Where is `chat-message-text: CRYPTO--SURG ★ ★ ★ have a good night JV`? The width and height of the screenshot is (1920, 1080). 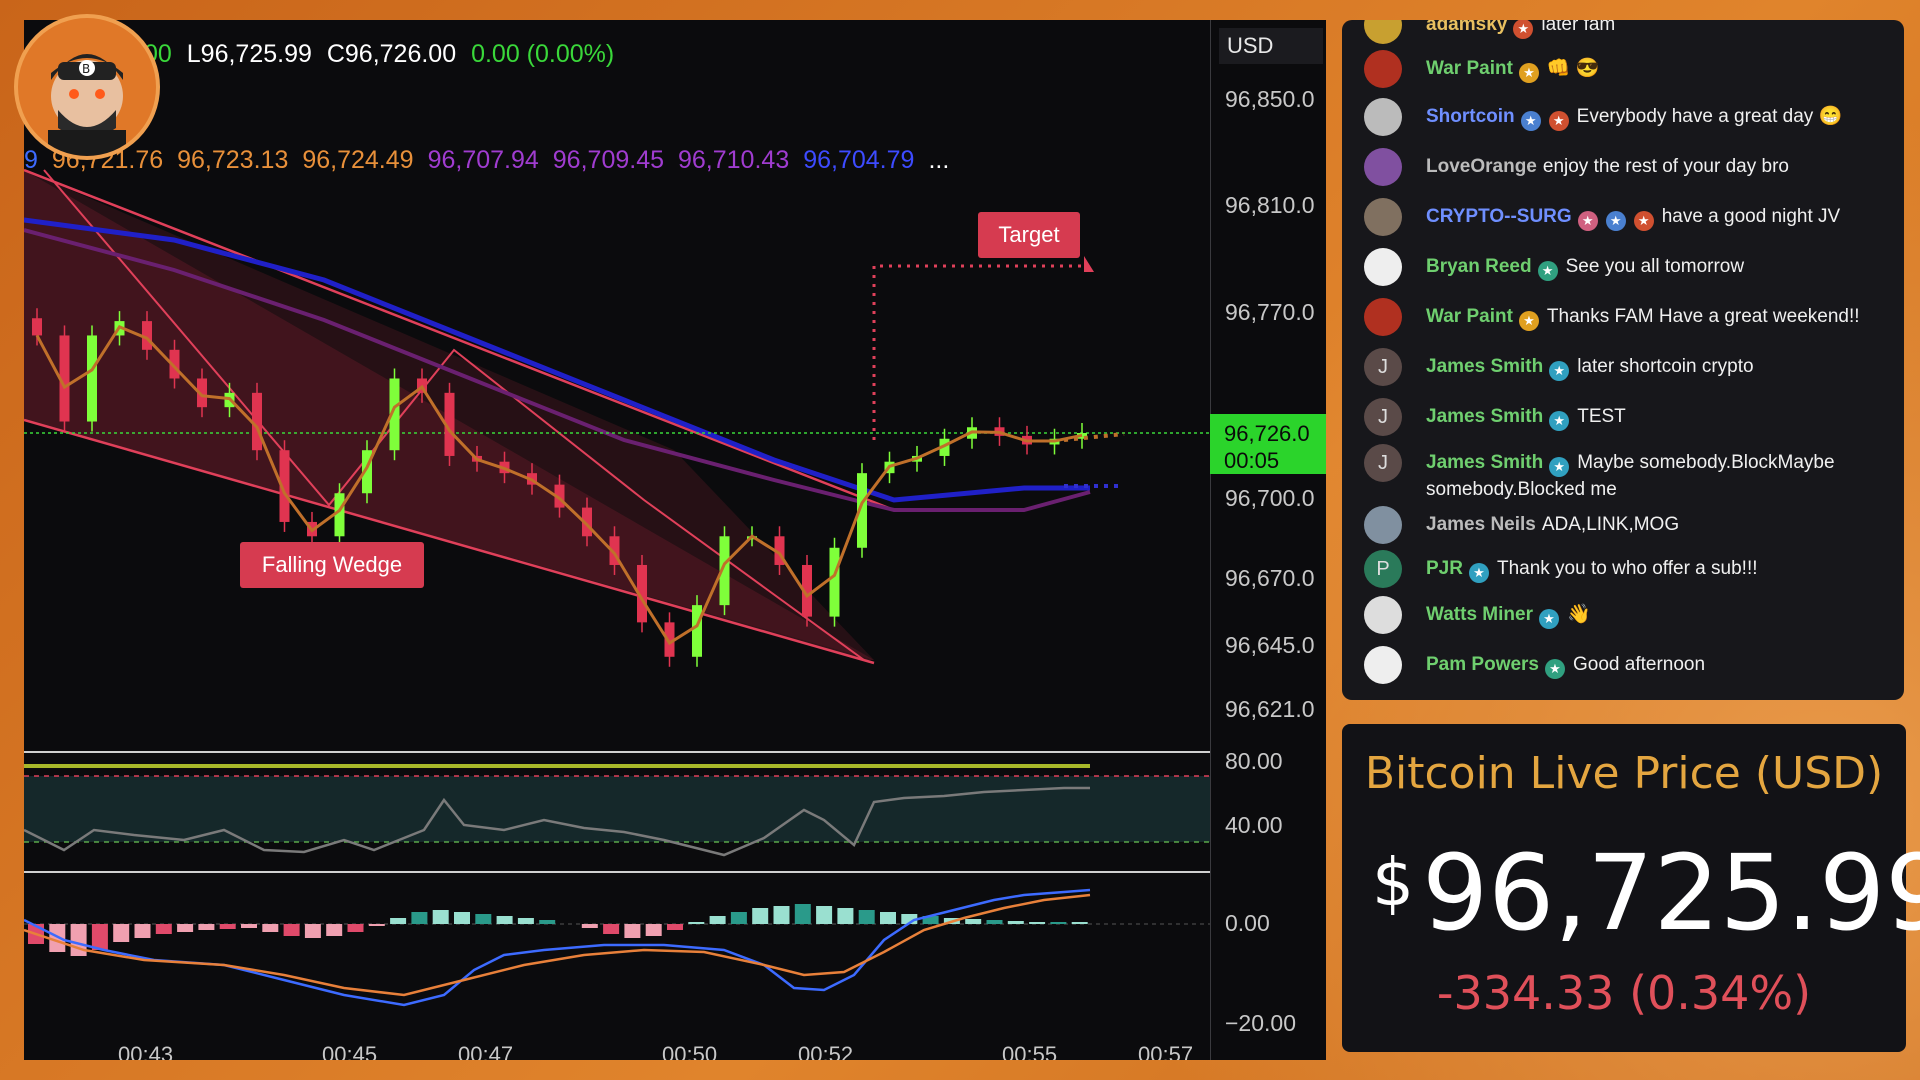 chat-message-text: CRYPTO--SURG ★ ★ ★ have a good night JV is located at coordinates (1633, 214).